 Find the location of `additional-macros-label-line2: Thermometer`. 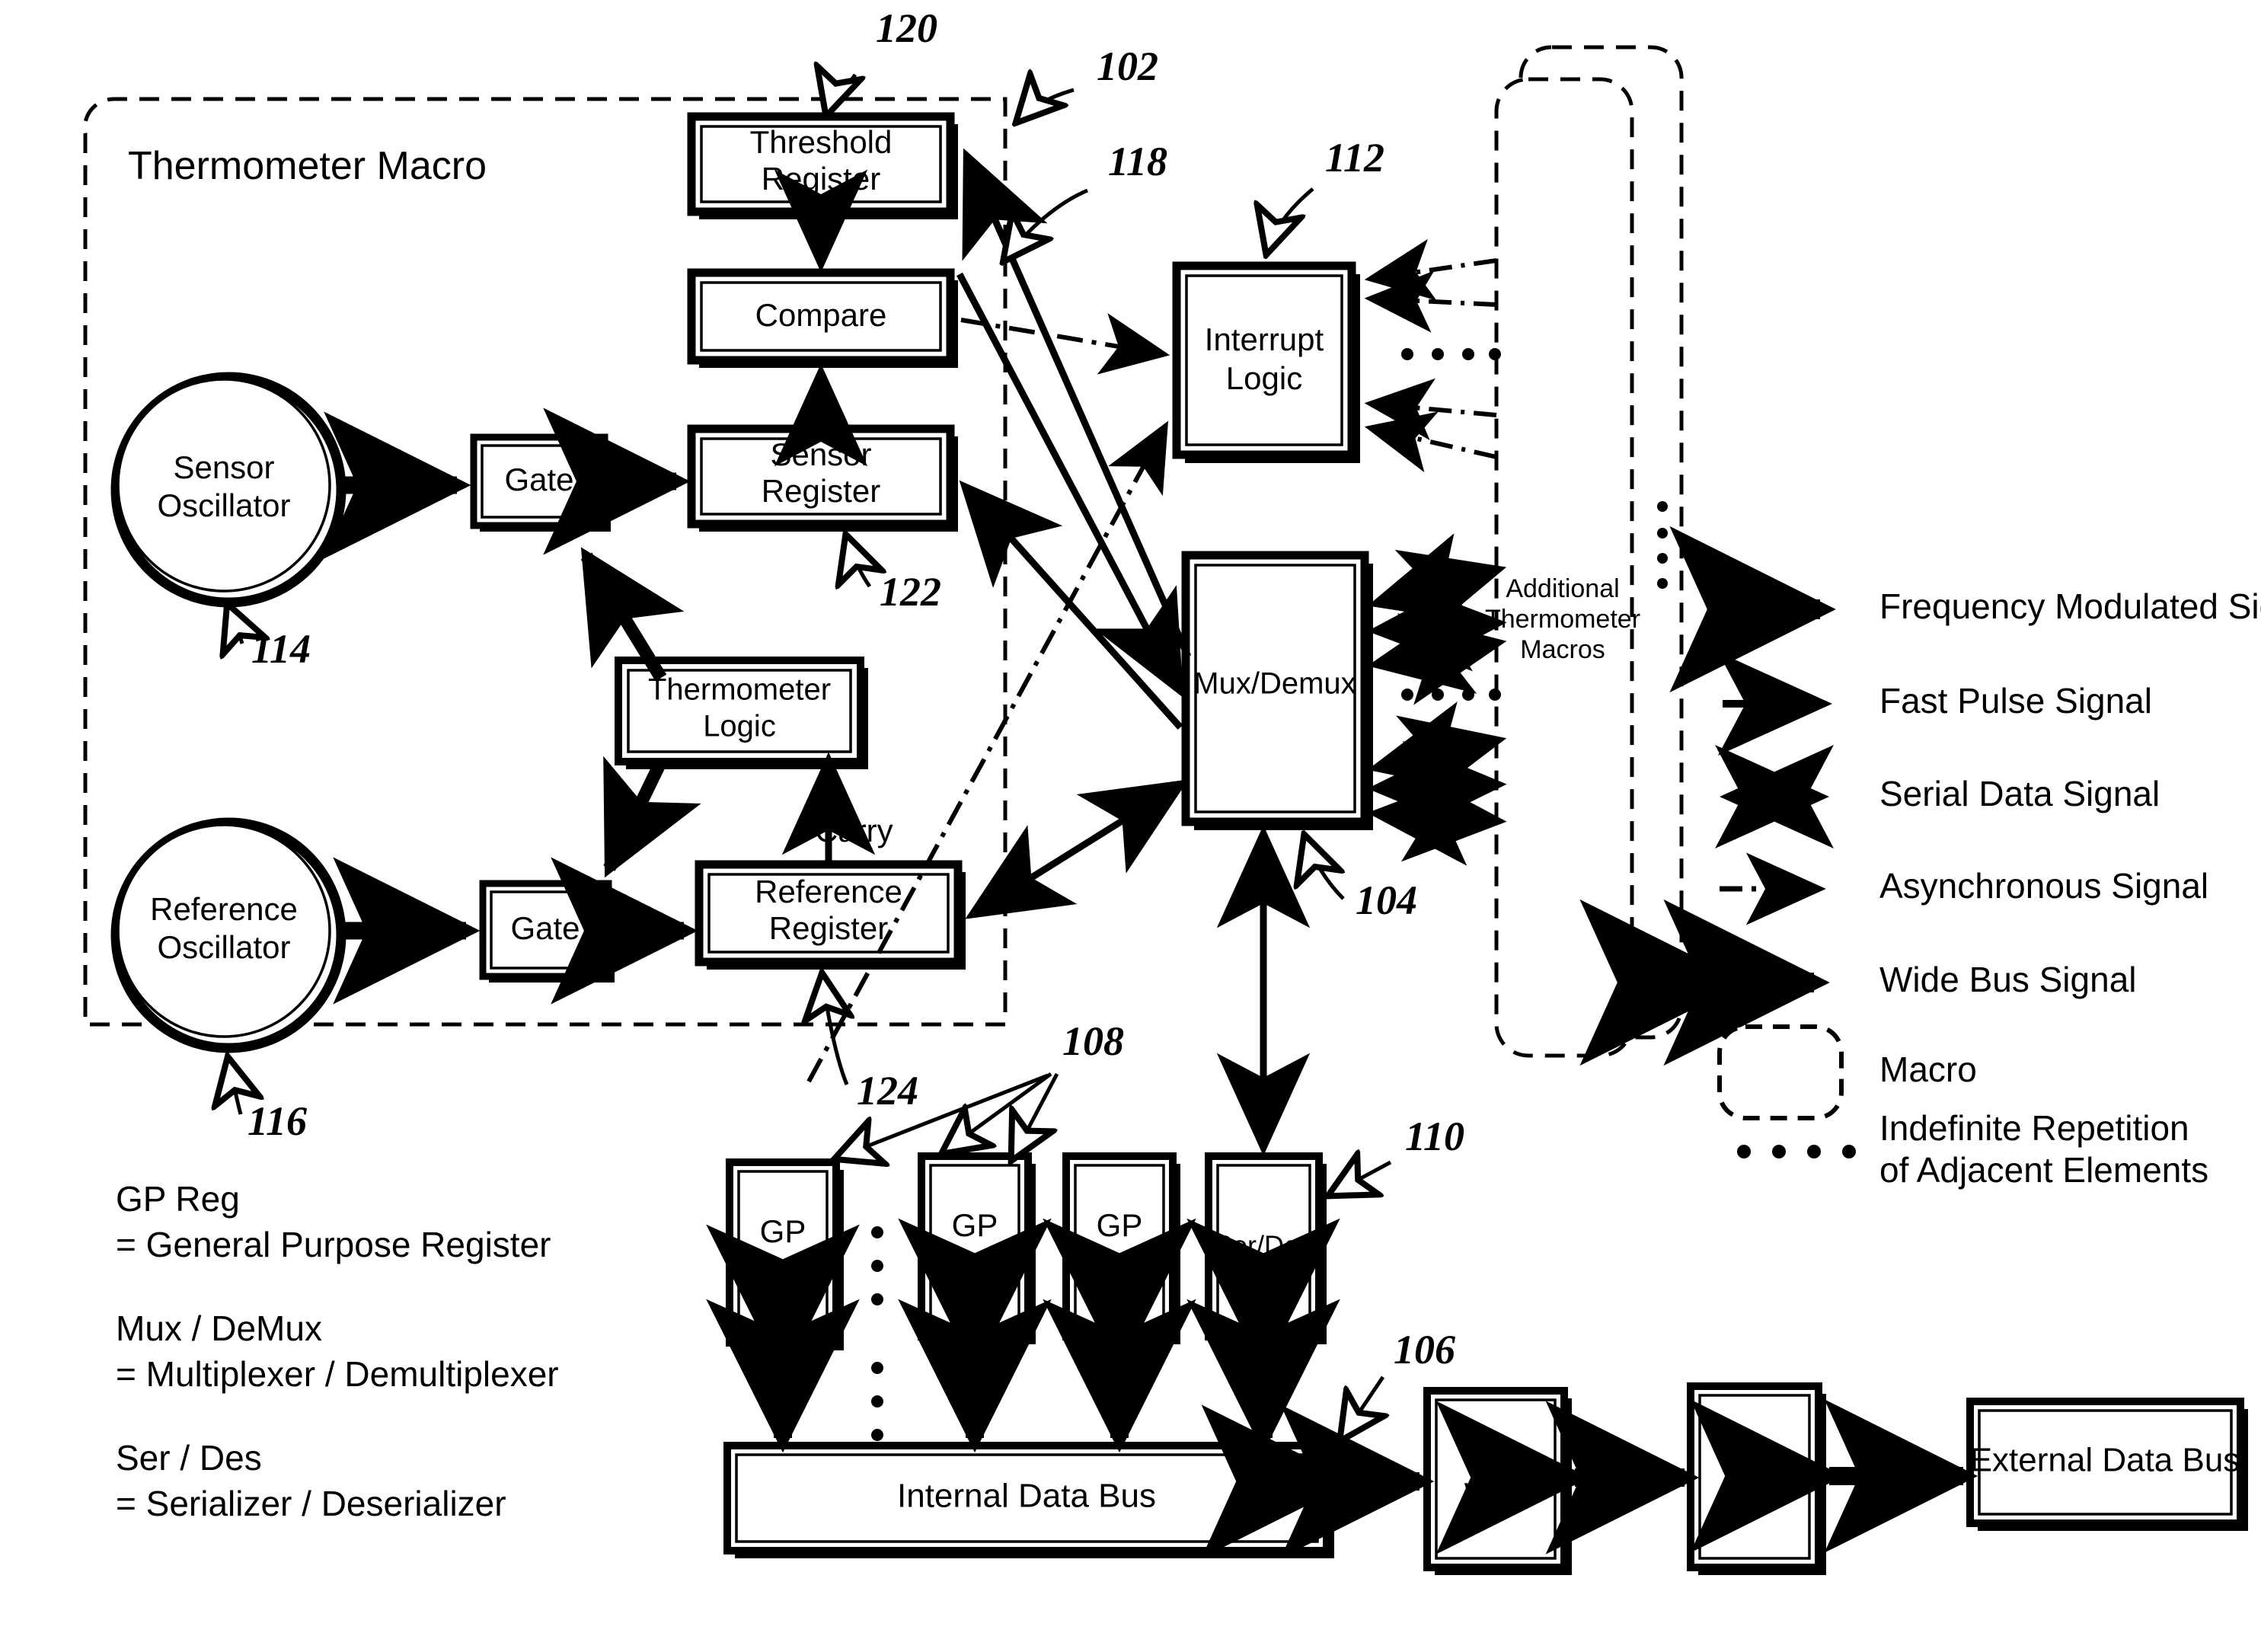

additional-macros-label-line2: Thermometer is located at coordinates (1562, 619).